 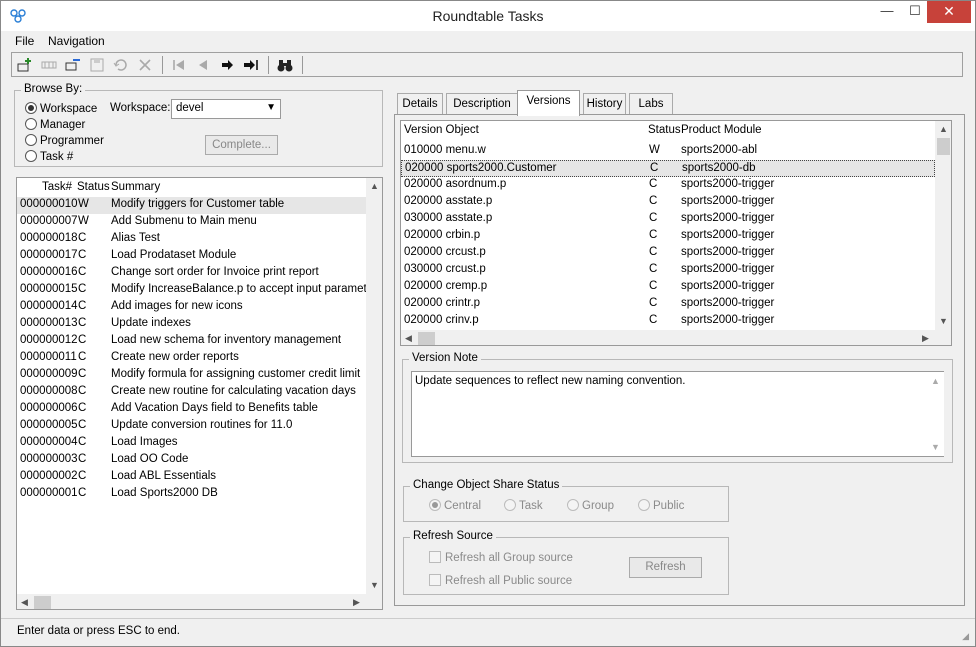 I want to click on product-module-column-header: Product Module, so click(x=721, y=130).